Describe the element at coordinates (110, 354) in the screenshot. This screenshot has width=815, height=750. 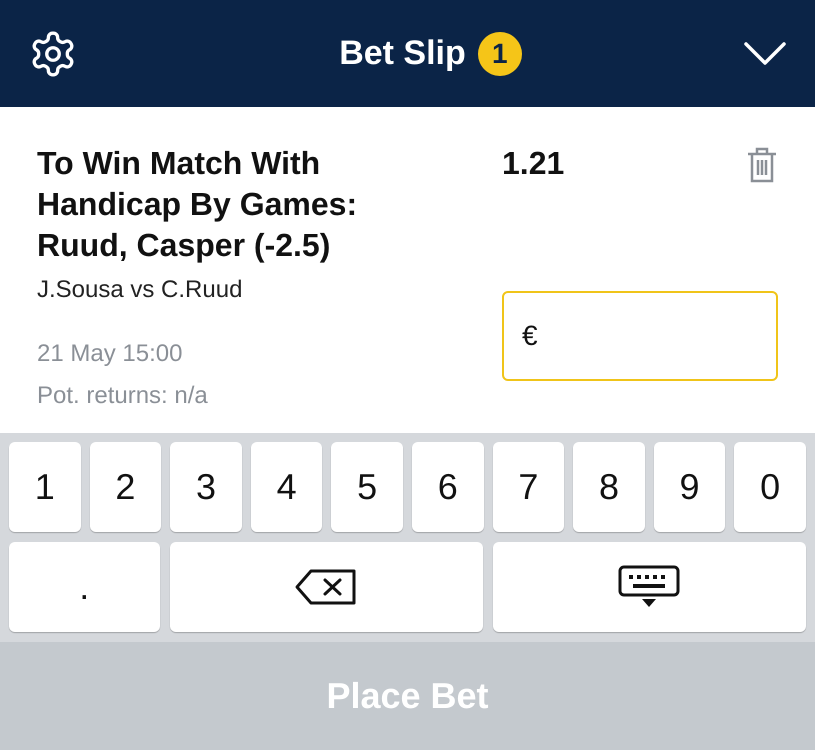
I see `event-date: 21 May 15:00` at that location.